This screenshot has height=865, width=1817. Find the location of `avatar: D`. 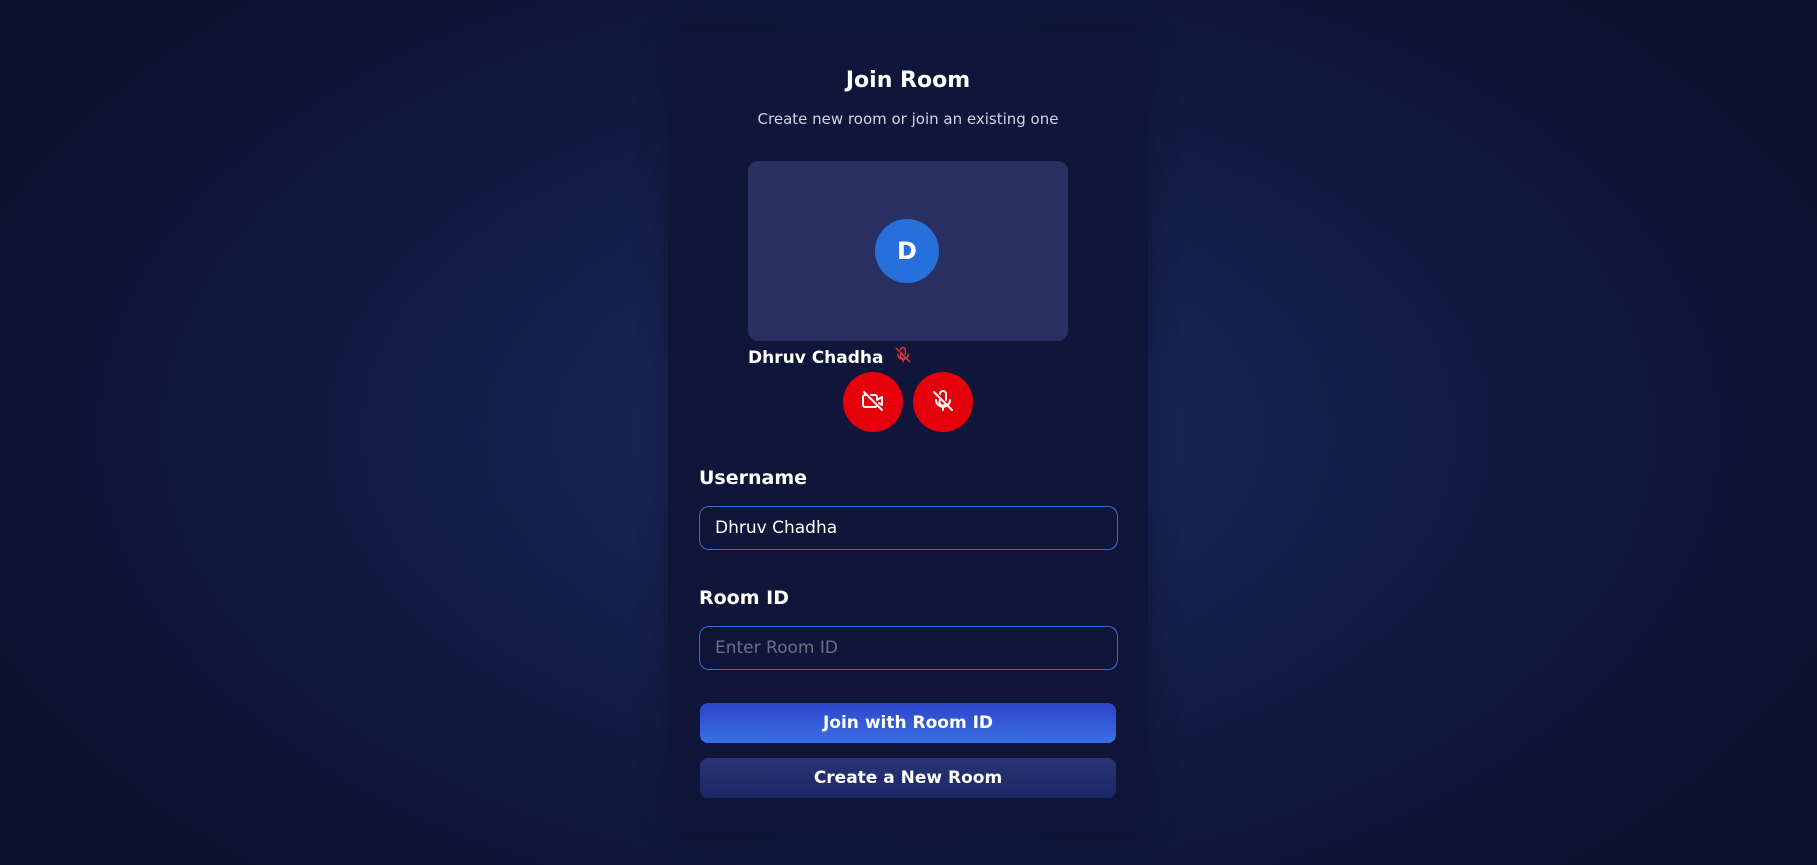

avatar: D is located at coordinates (907, 251).